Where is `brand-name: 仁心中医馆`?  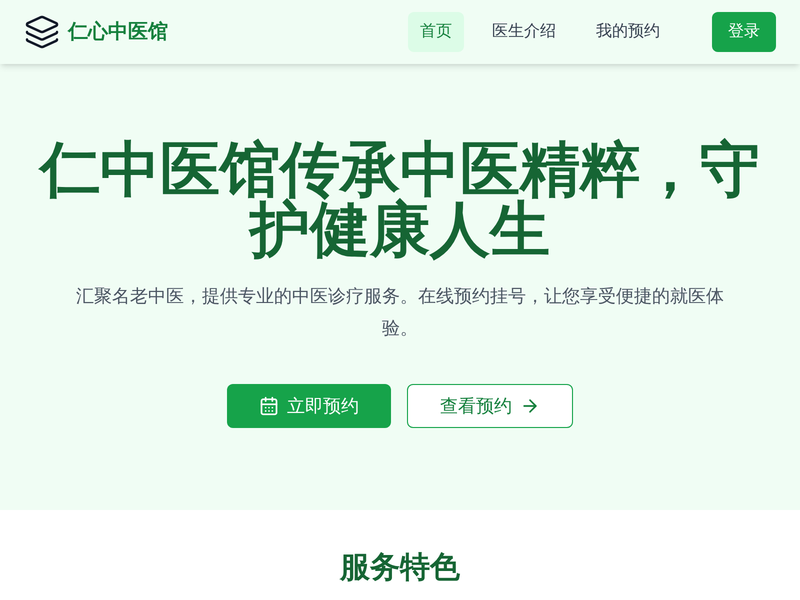
brand-name: 仁心中医馆 is located at coordinates (118, 32).